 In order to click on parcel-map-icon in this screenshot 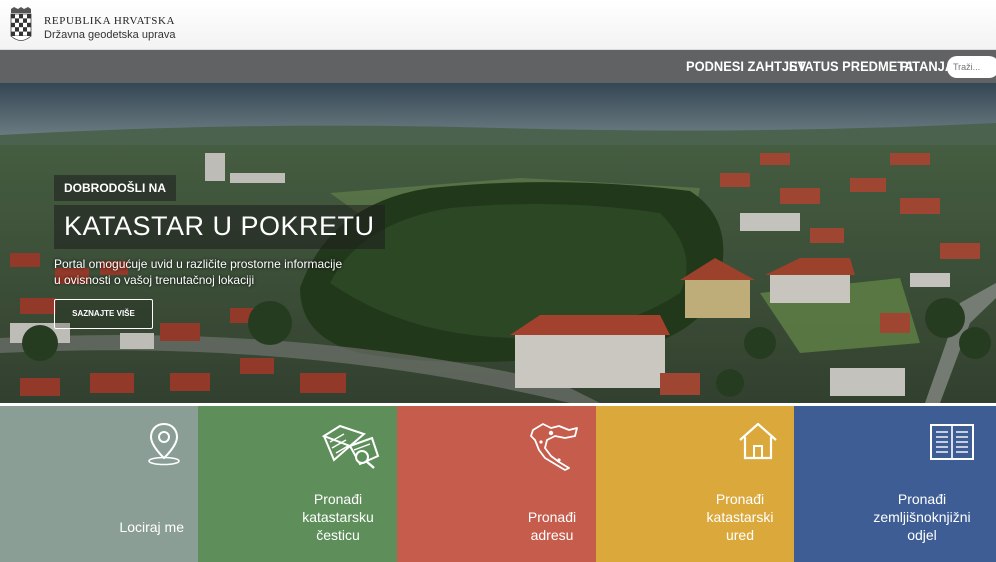, I will do `click(350, 446)`.